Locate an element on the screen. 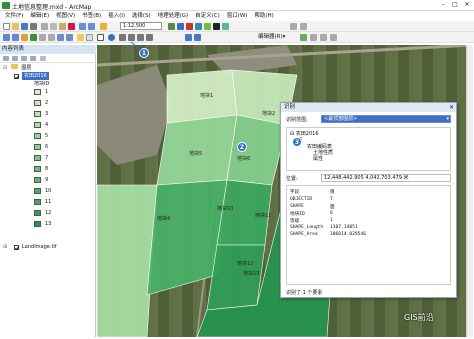  map-vertical-scrollbar is located at coordinates (469, 191).